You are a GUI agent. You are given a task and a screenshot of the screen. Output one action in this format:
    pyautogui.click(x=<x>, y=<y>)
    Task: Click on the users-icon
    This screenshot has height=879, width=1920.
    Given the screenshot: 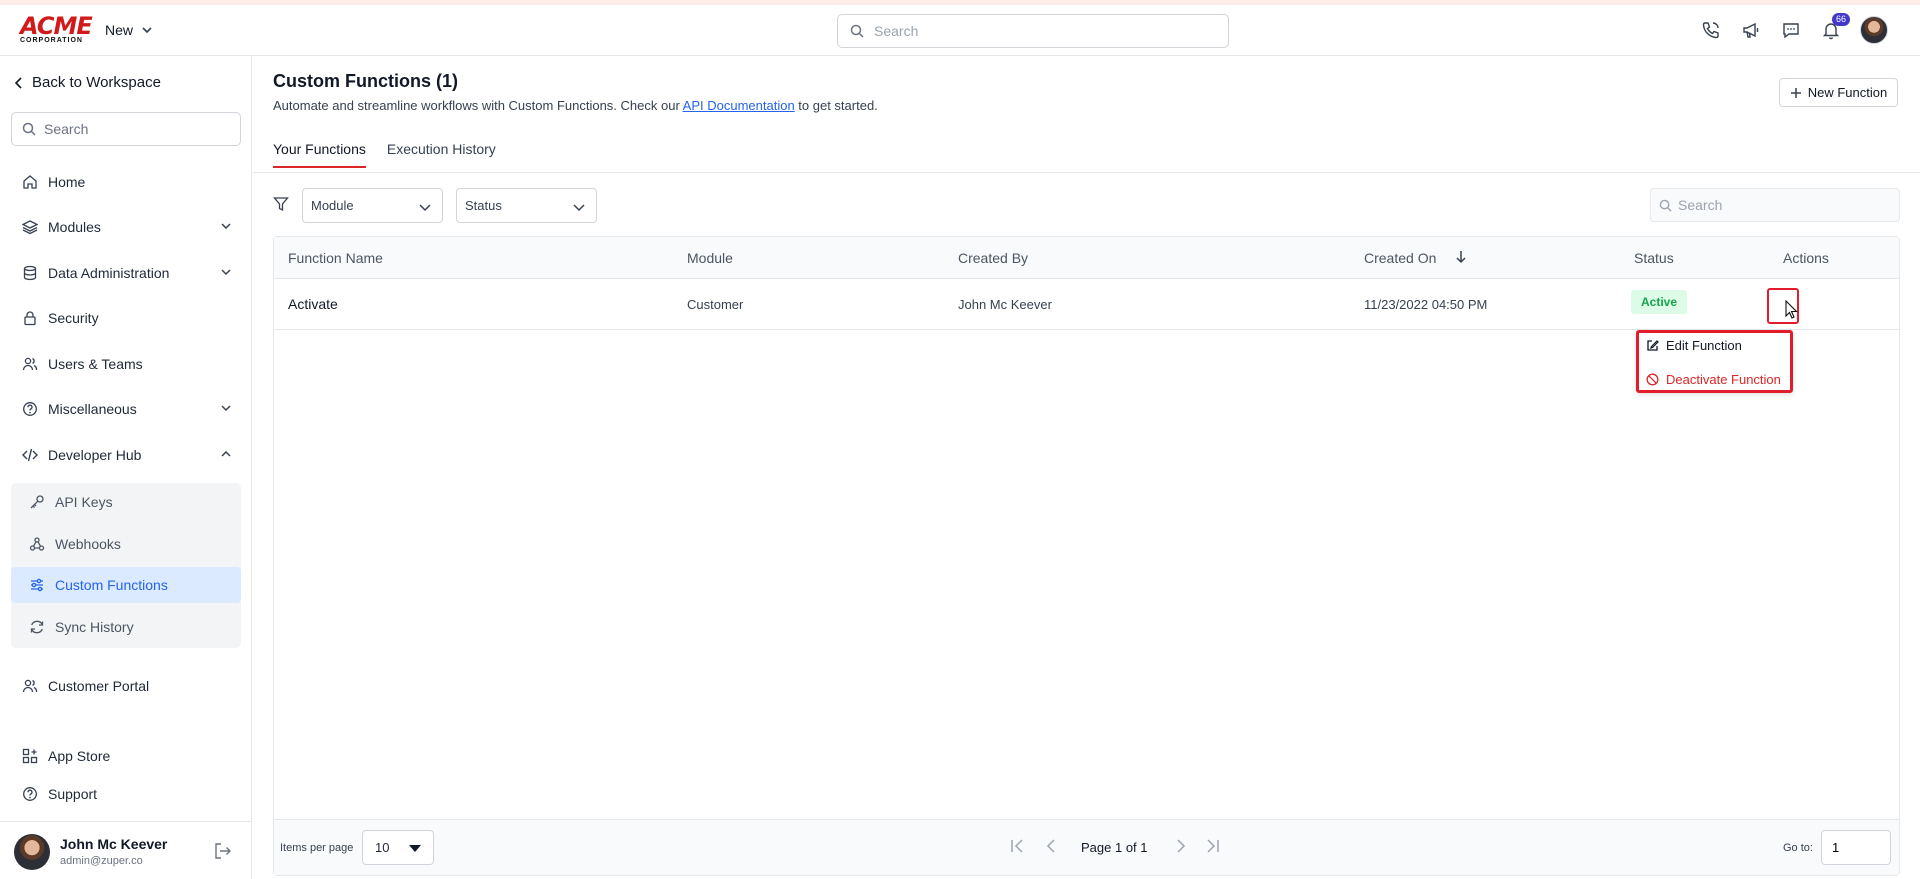 What is the action you would take?
    pyautogui.click(x=30, y=364)
    